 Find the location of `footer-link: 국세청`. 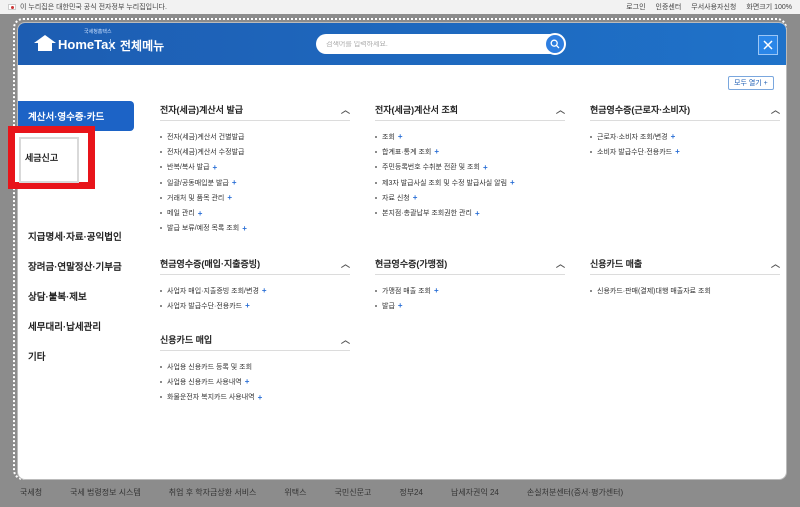

footer-link: 국세청 is located at coordinates (31, 492).